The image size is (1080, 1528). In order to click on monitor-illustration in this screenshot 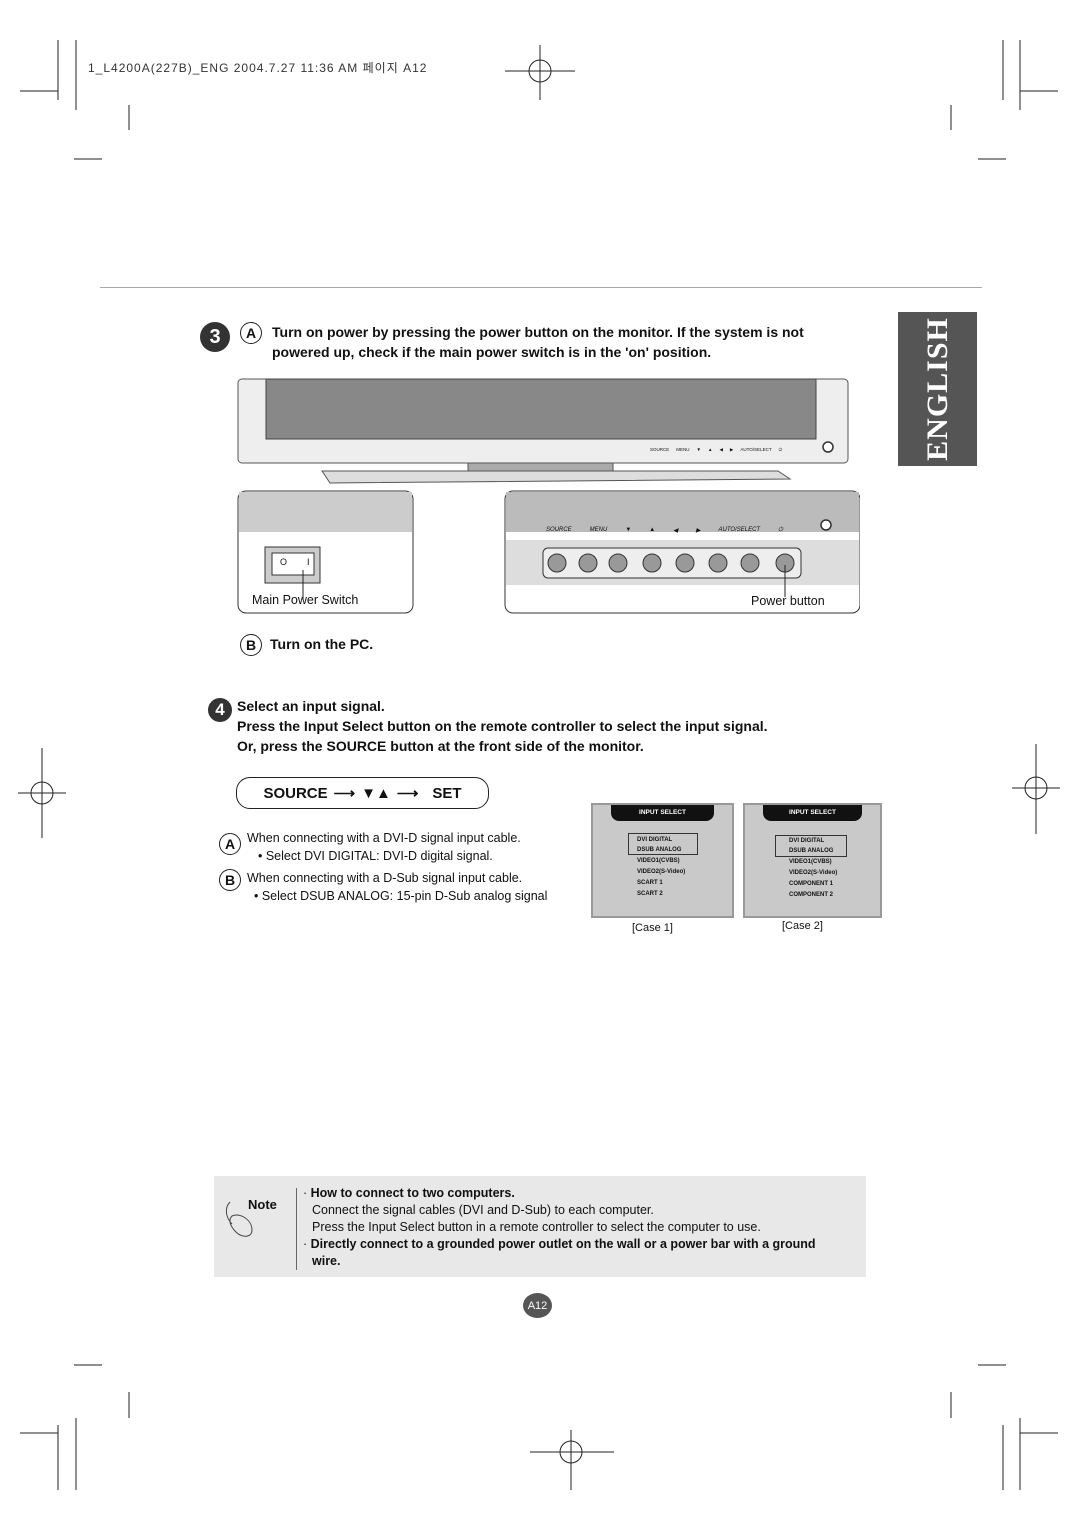, I will do `click(548, 496)`.